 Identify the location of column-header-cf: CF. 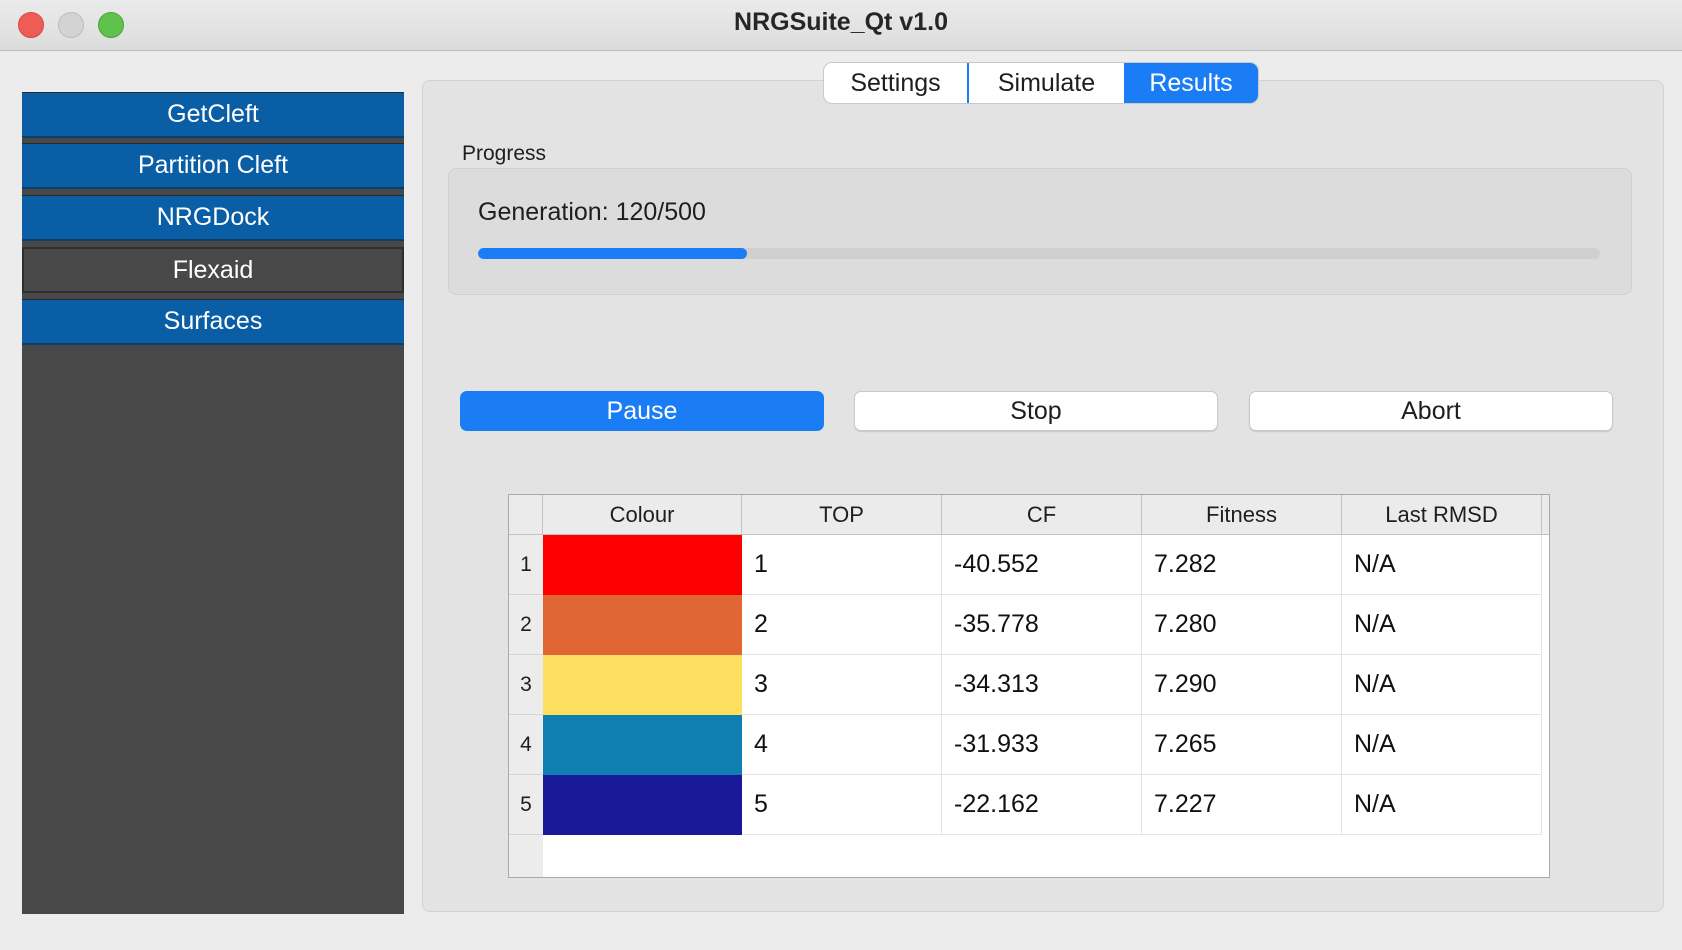
(1042, 515).